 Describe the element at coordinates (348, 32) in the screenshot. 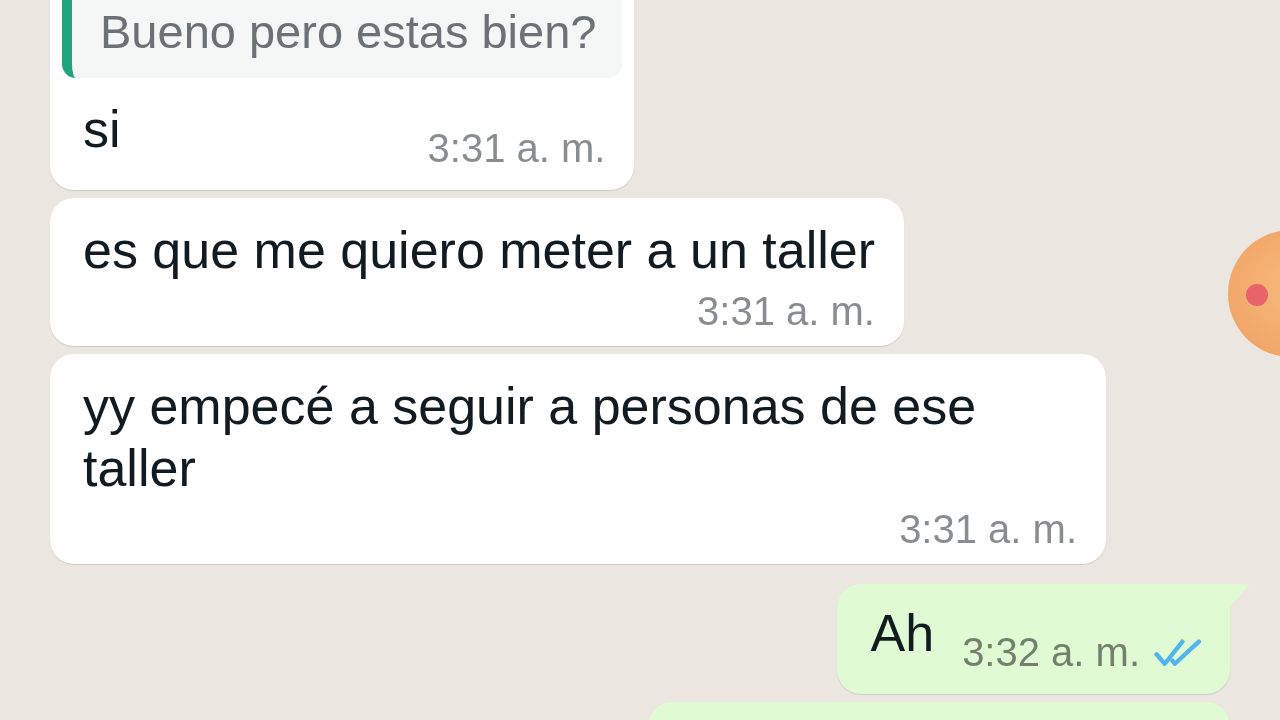

I see `quoted-text: Bueno pero estas bien?` at that location.